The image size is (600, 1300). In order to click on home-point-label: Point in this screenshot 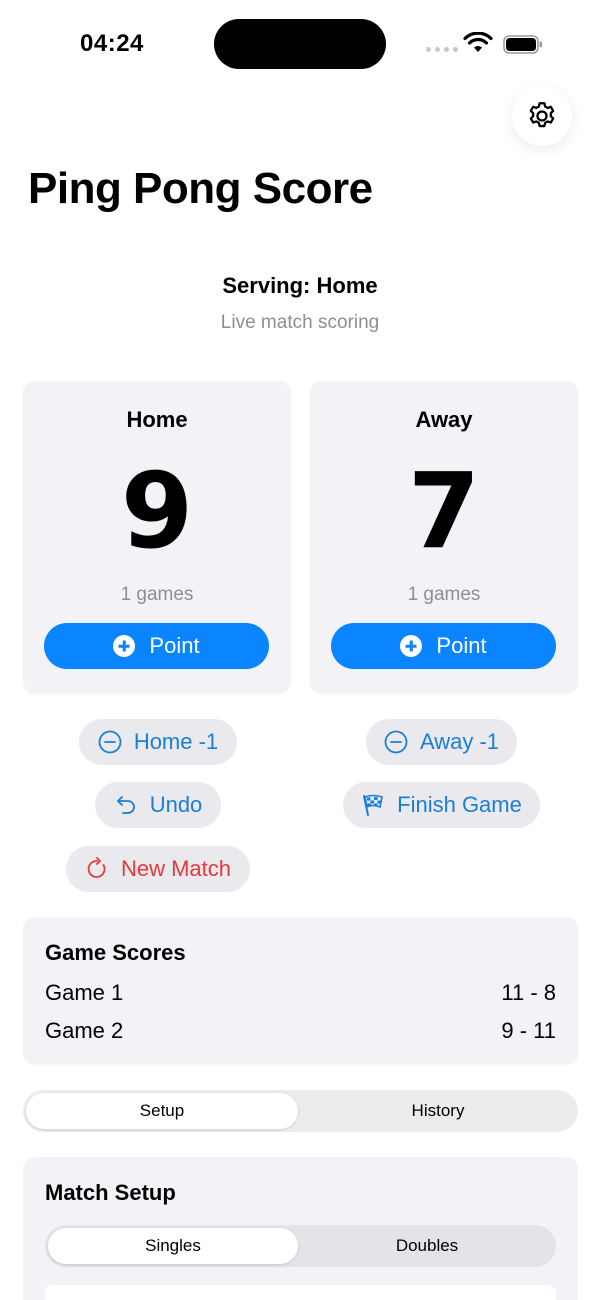, I will do `click(174, 645)`.